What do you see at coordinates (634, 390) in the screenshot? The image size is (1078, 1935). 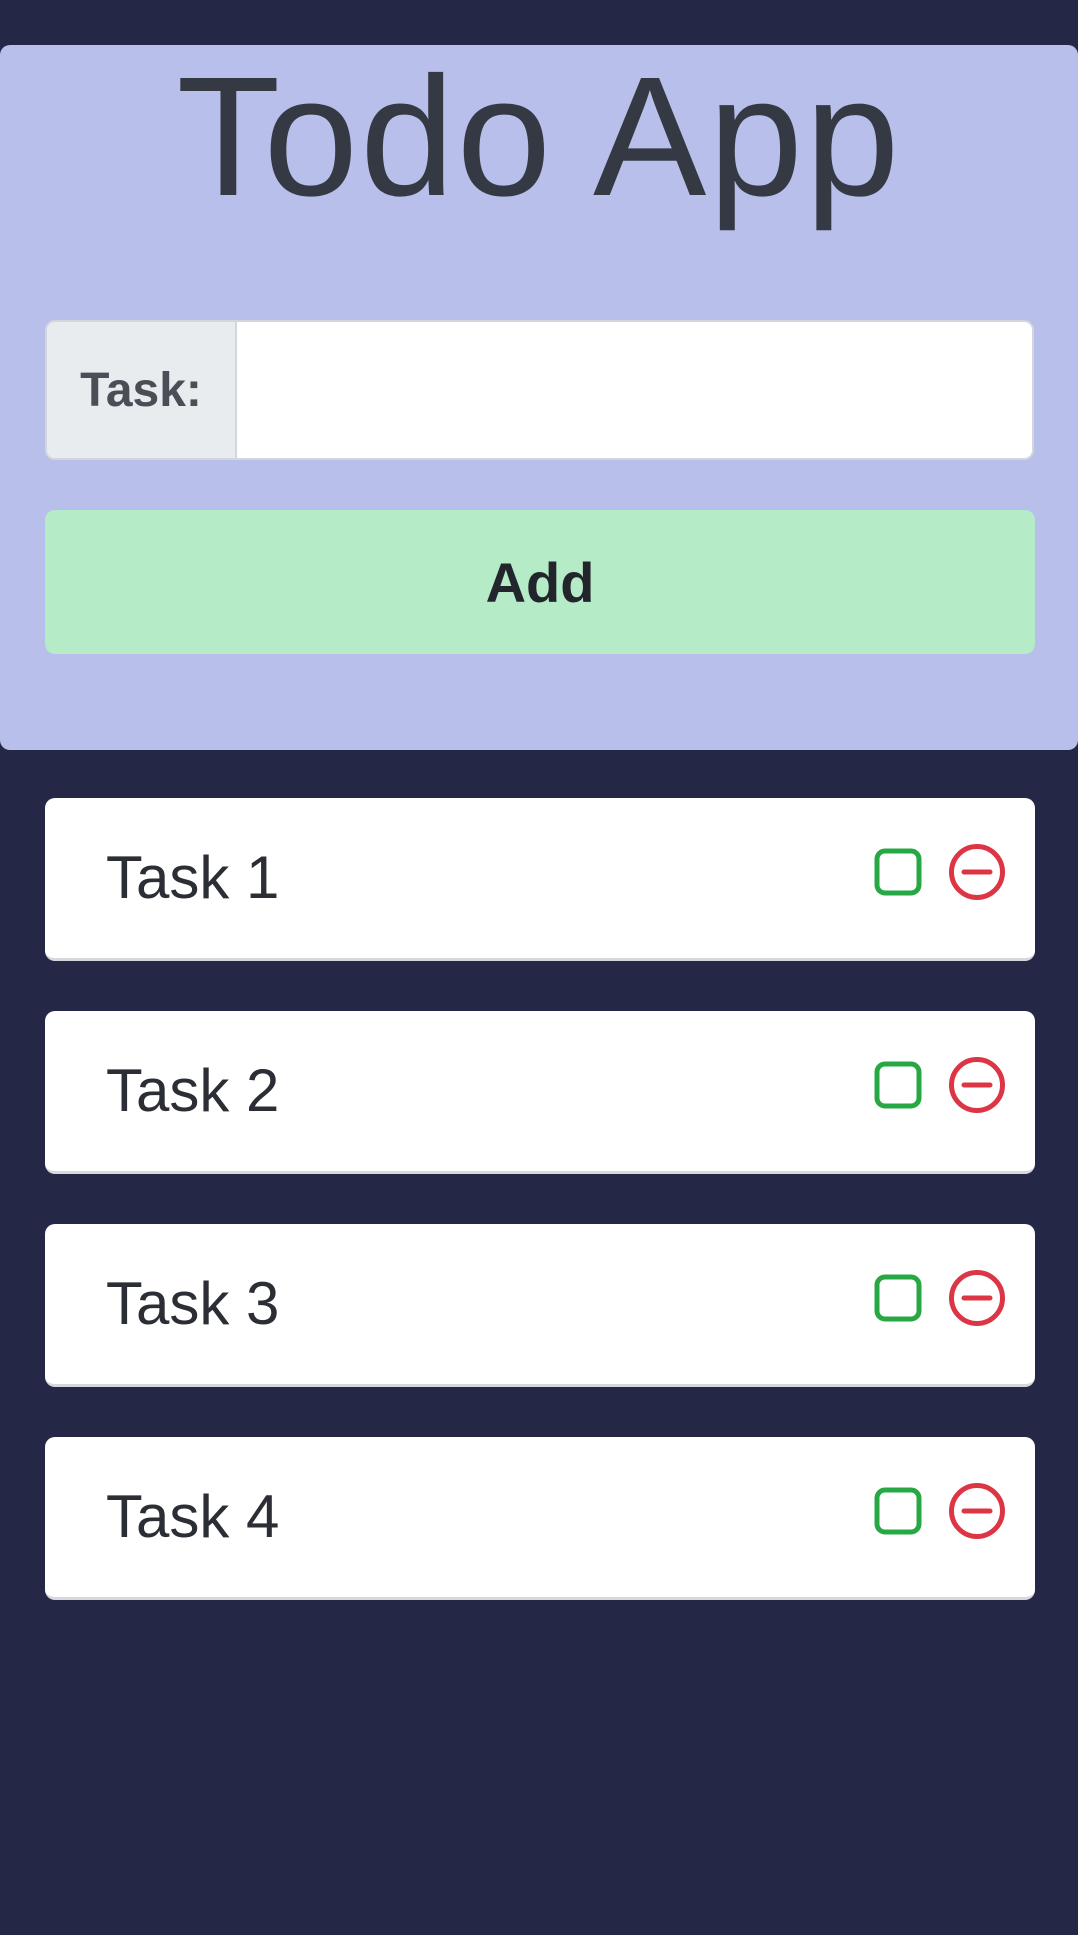 I see `task-input` at bounding box center [634, 390].